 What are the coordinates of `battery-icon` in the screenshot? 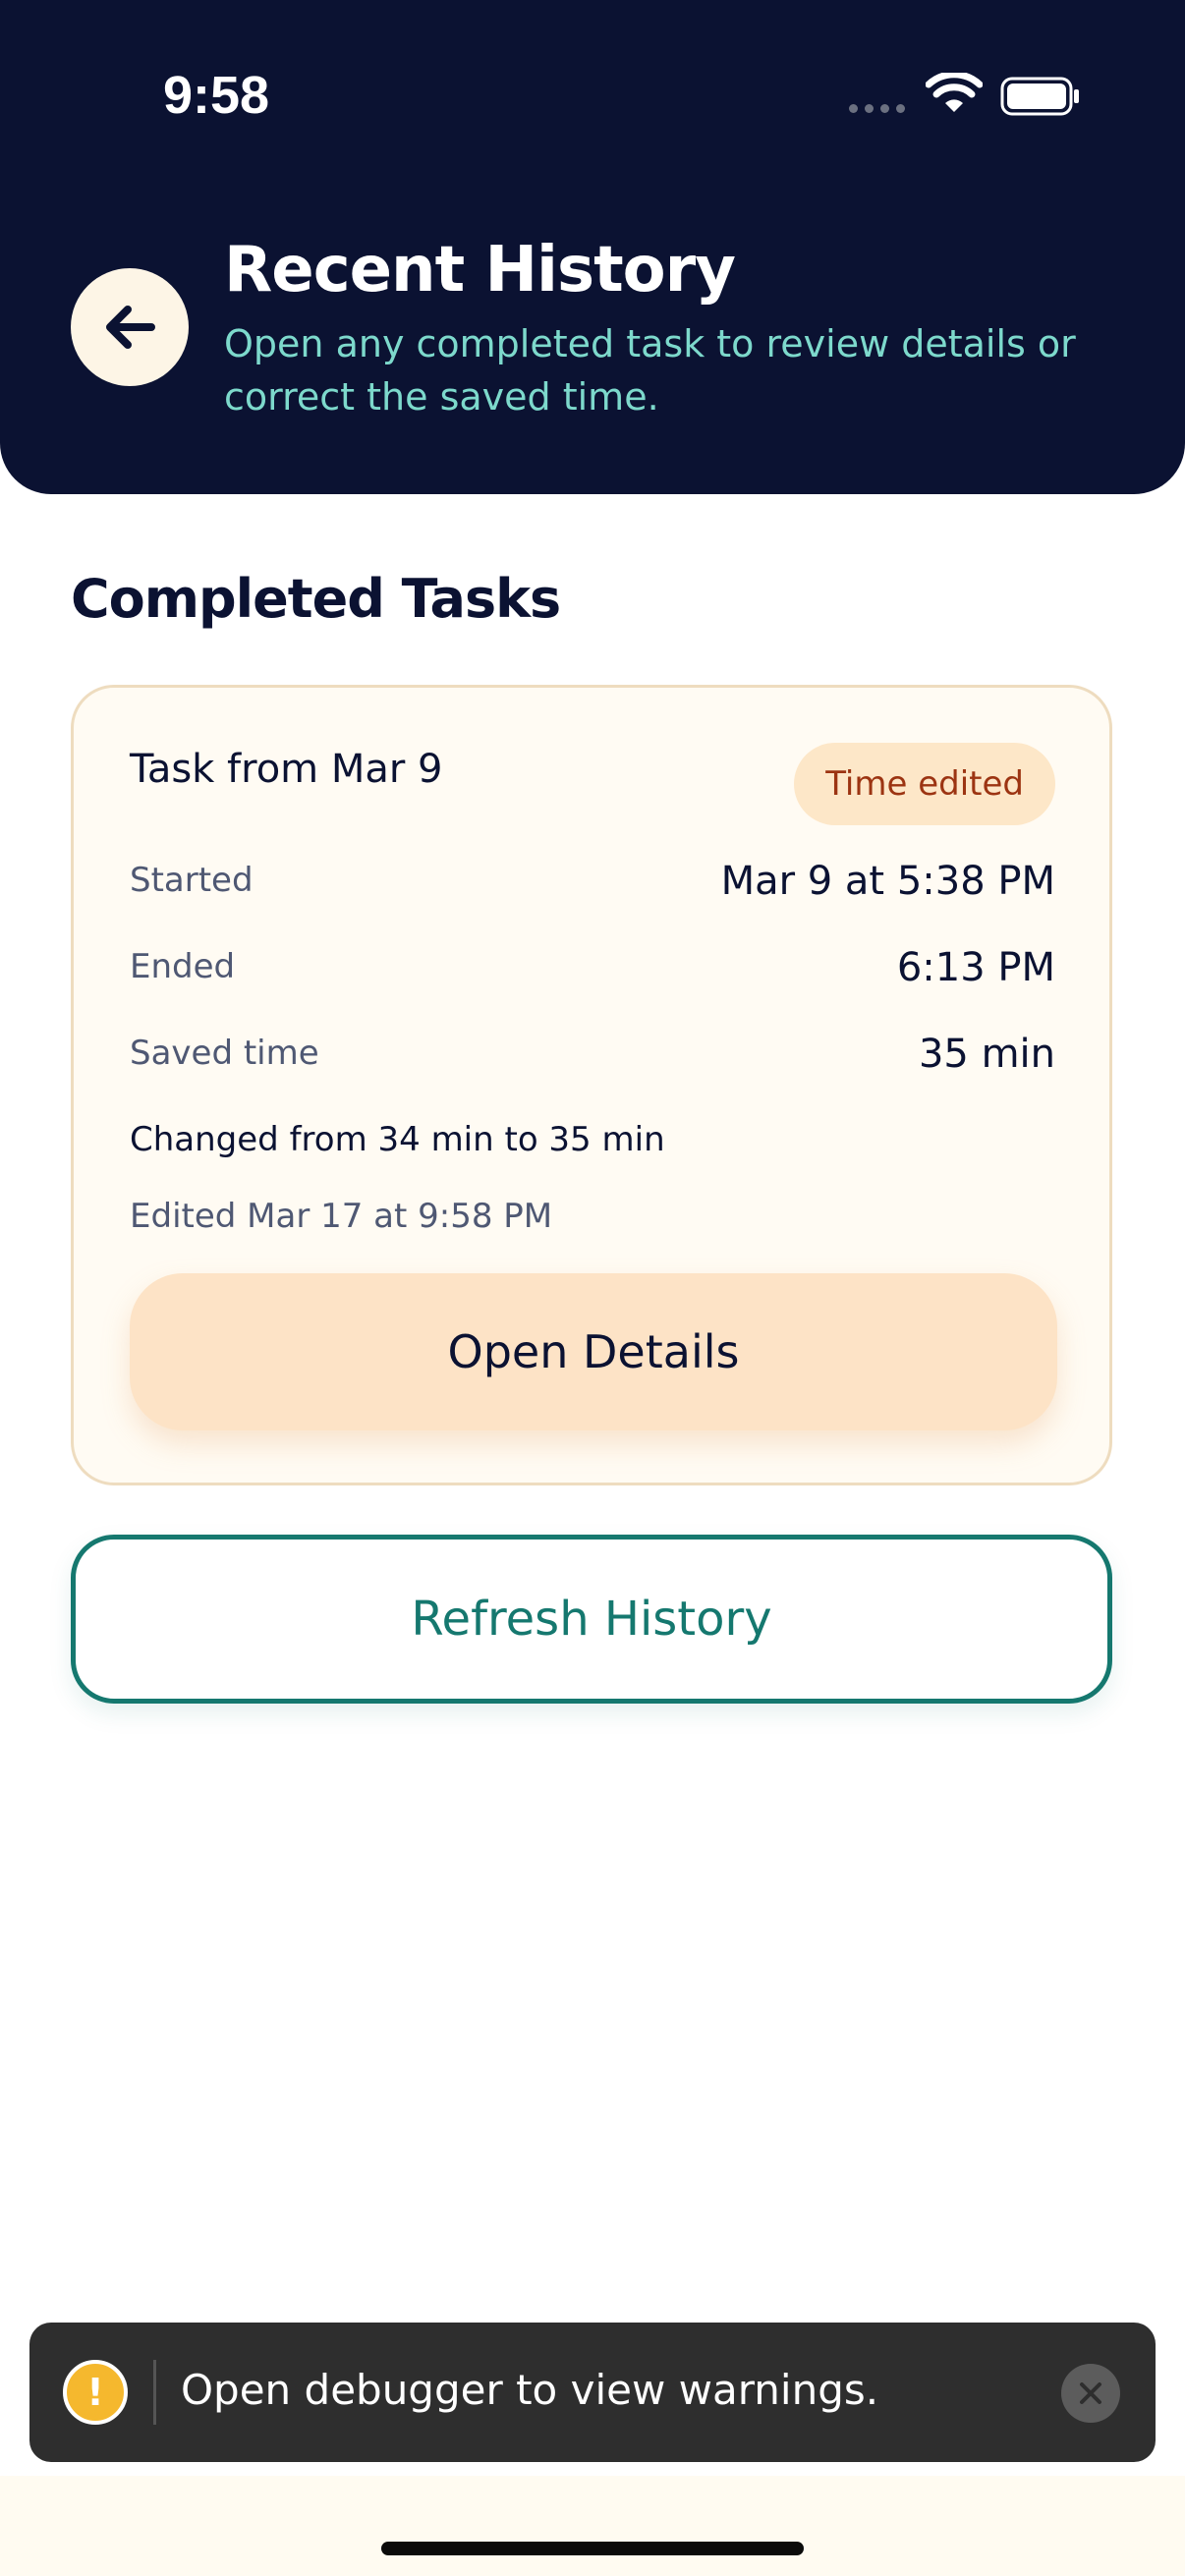 It's located at (1040, 96).